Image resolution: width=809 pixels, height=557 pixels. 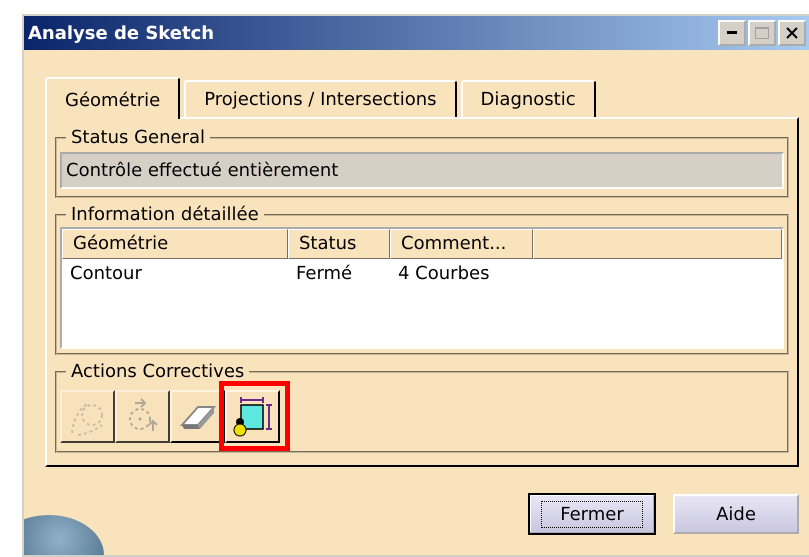 I want to click on list-cell-text: Contour, so click(x=106, y=273).